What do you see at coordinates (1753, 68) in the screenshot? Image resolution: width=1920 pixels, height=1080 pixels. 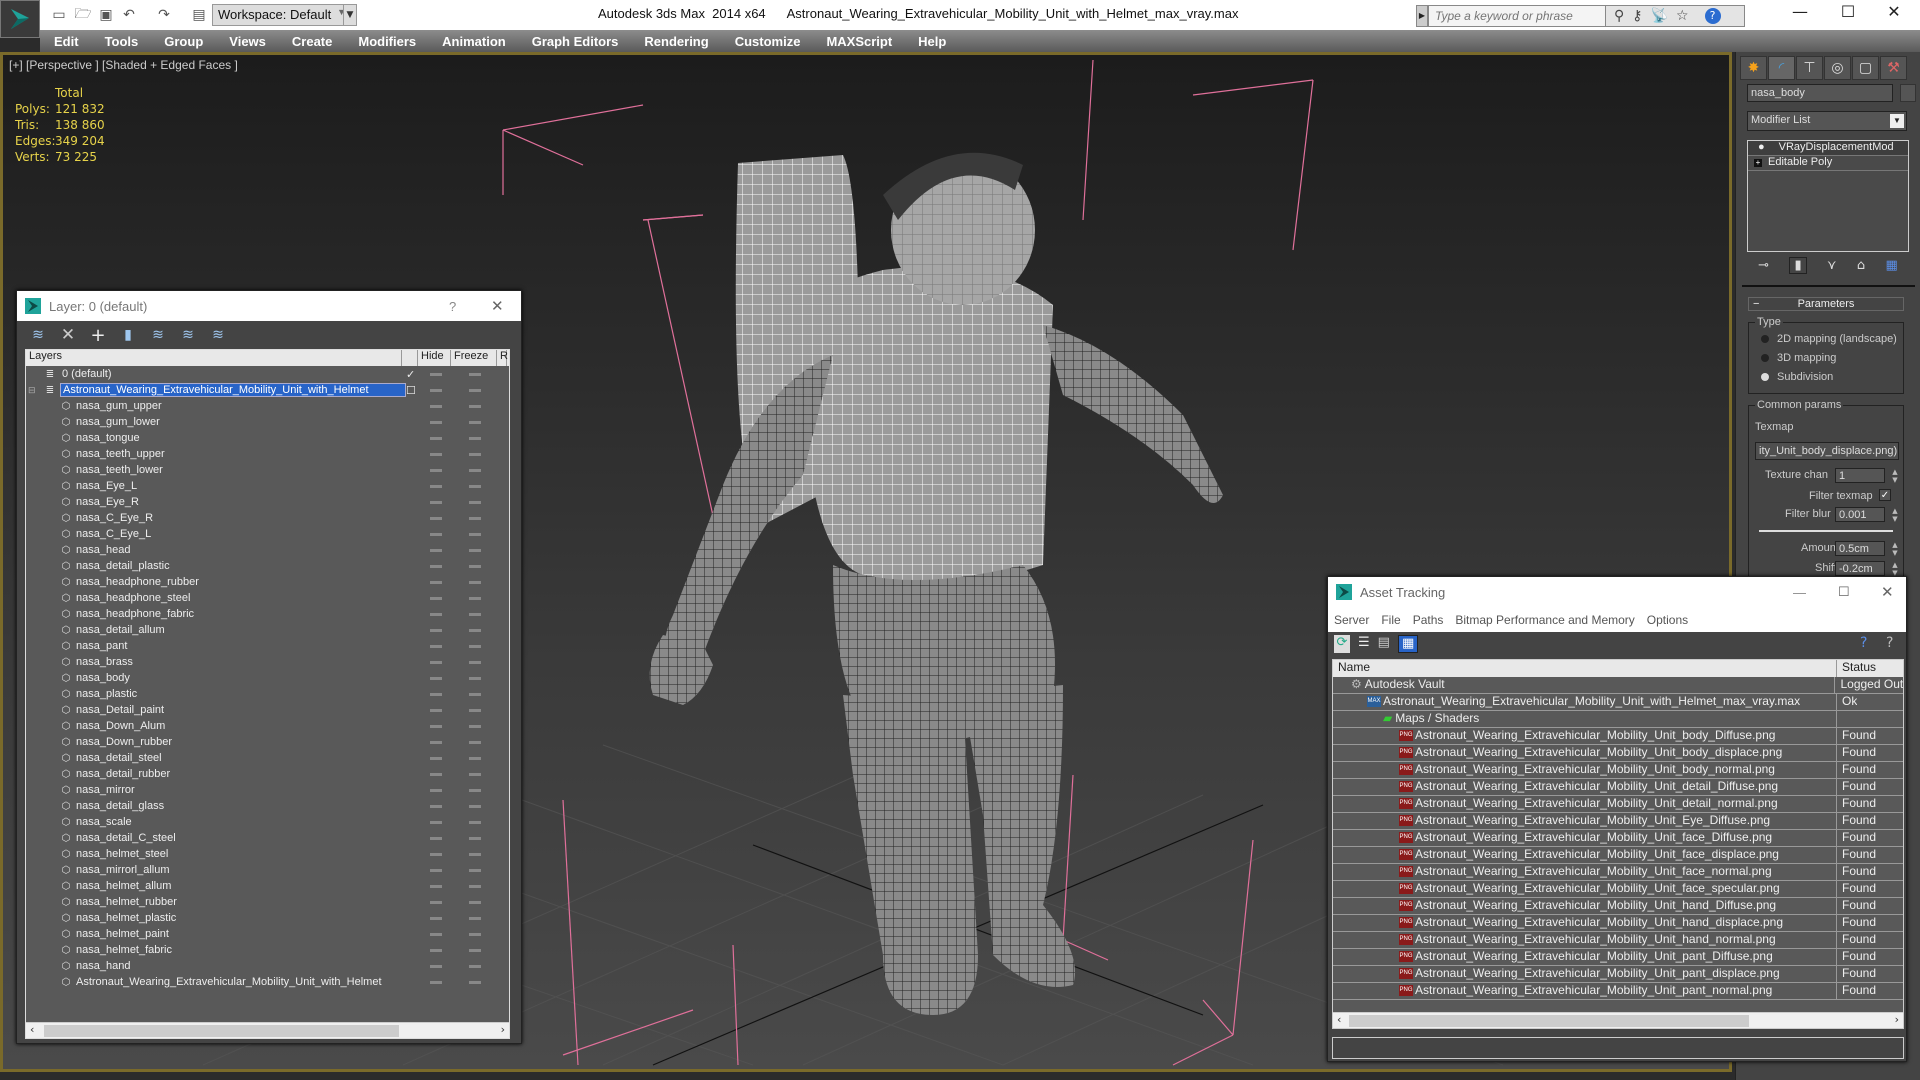 I see `create-tab-icon: ✸` at bounding box center [1753, 68].